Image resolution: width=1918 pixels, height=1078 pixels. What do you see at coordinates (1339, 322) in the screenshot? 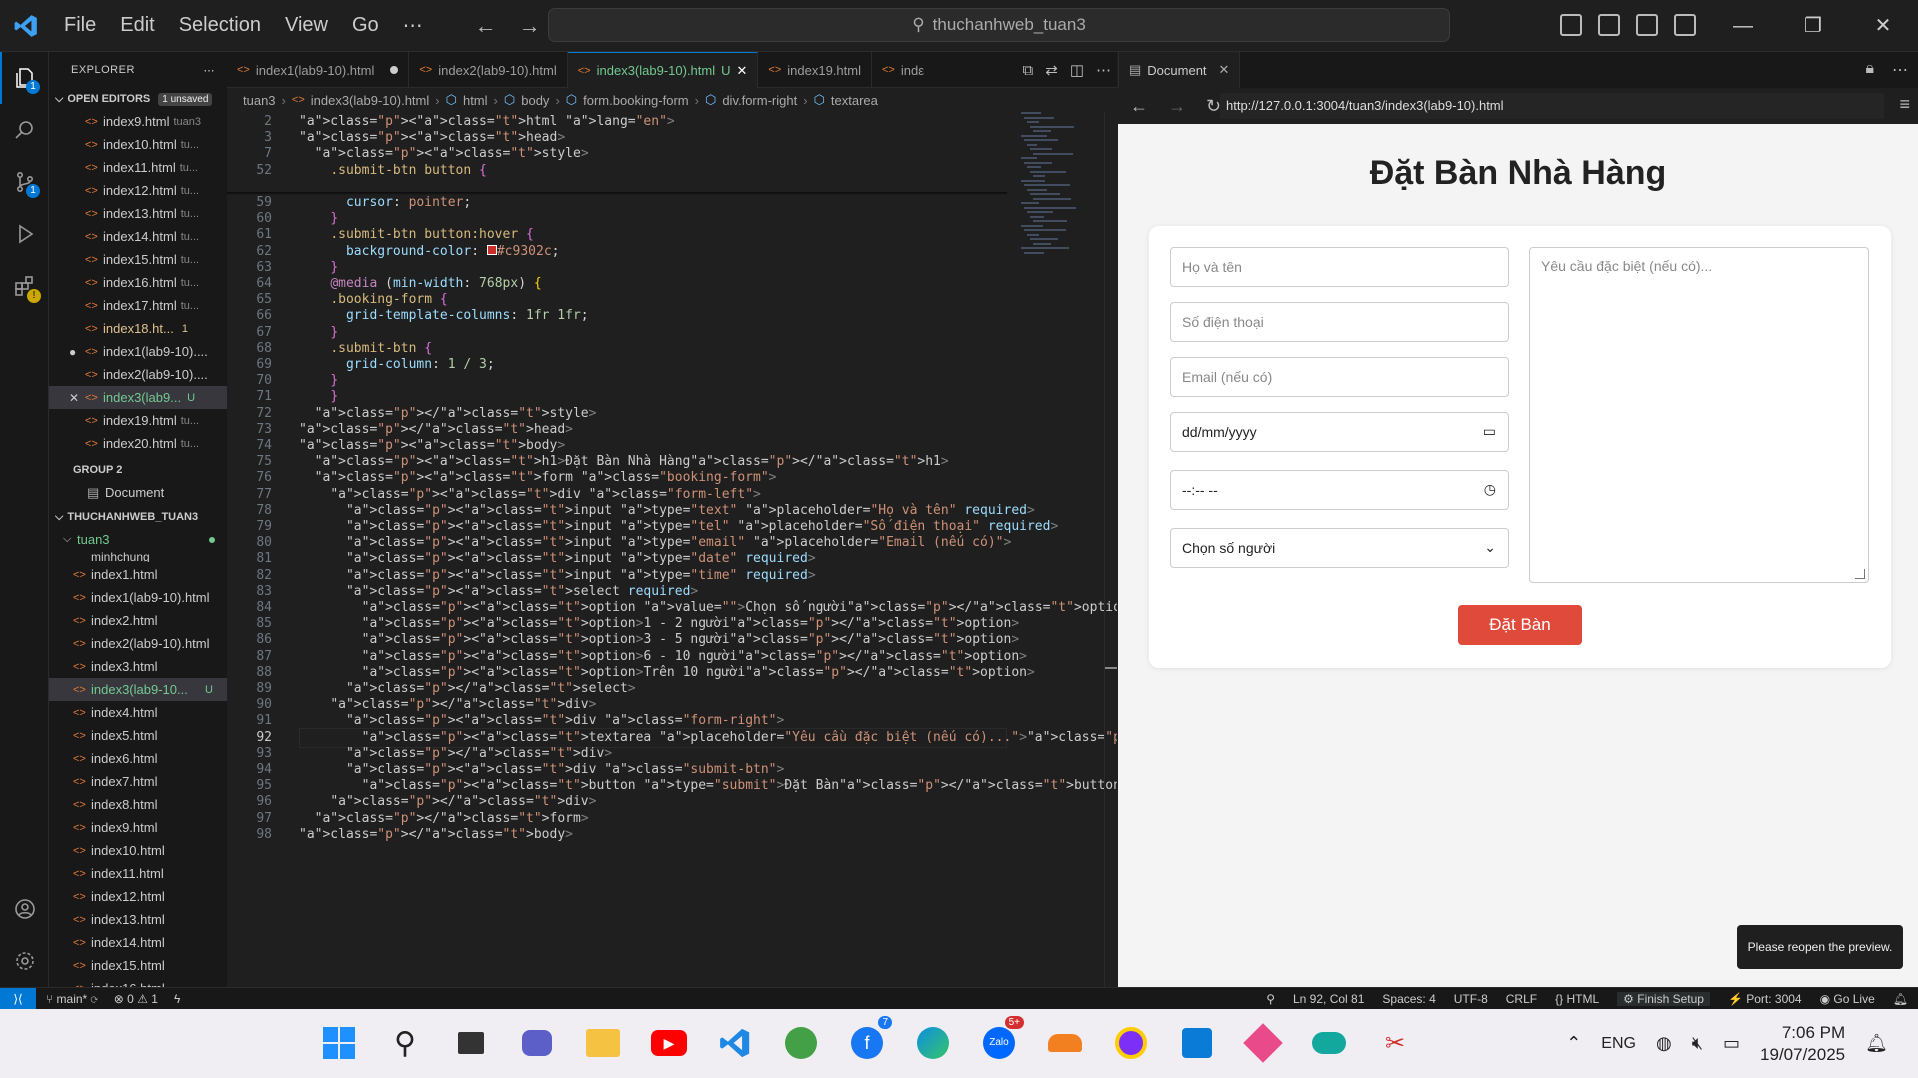
I see `phone-input: Số điện thoại` at bounding box center [1339, 322].